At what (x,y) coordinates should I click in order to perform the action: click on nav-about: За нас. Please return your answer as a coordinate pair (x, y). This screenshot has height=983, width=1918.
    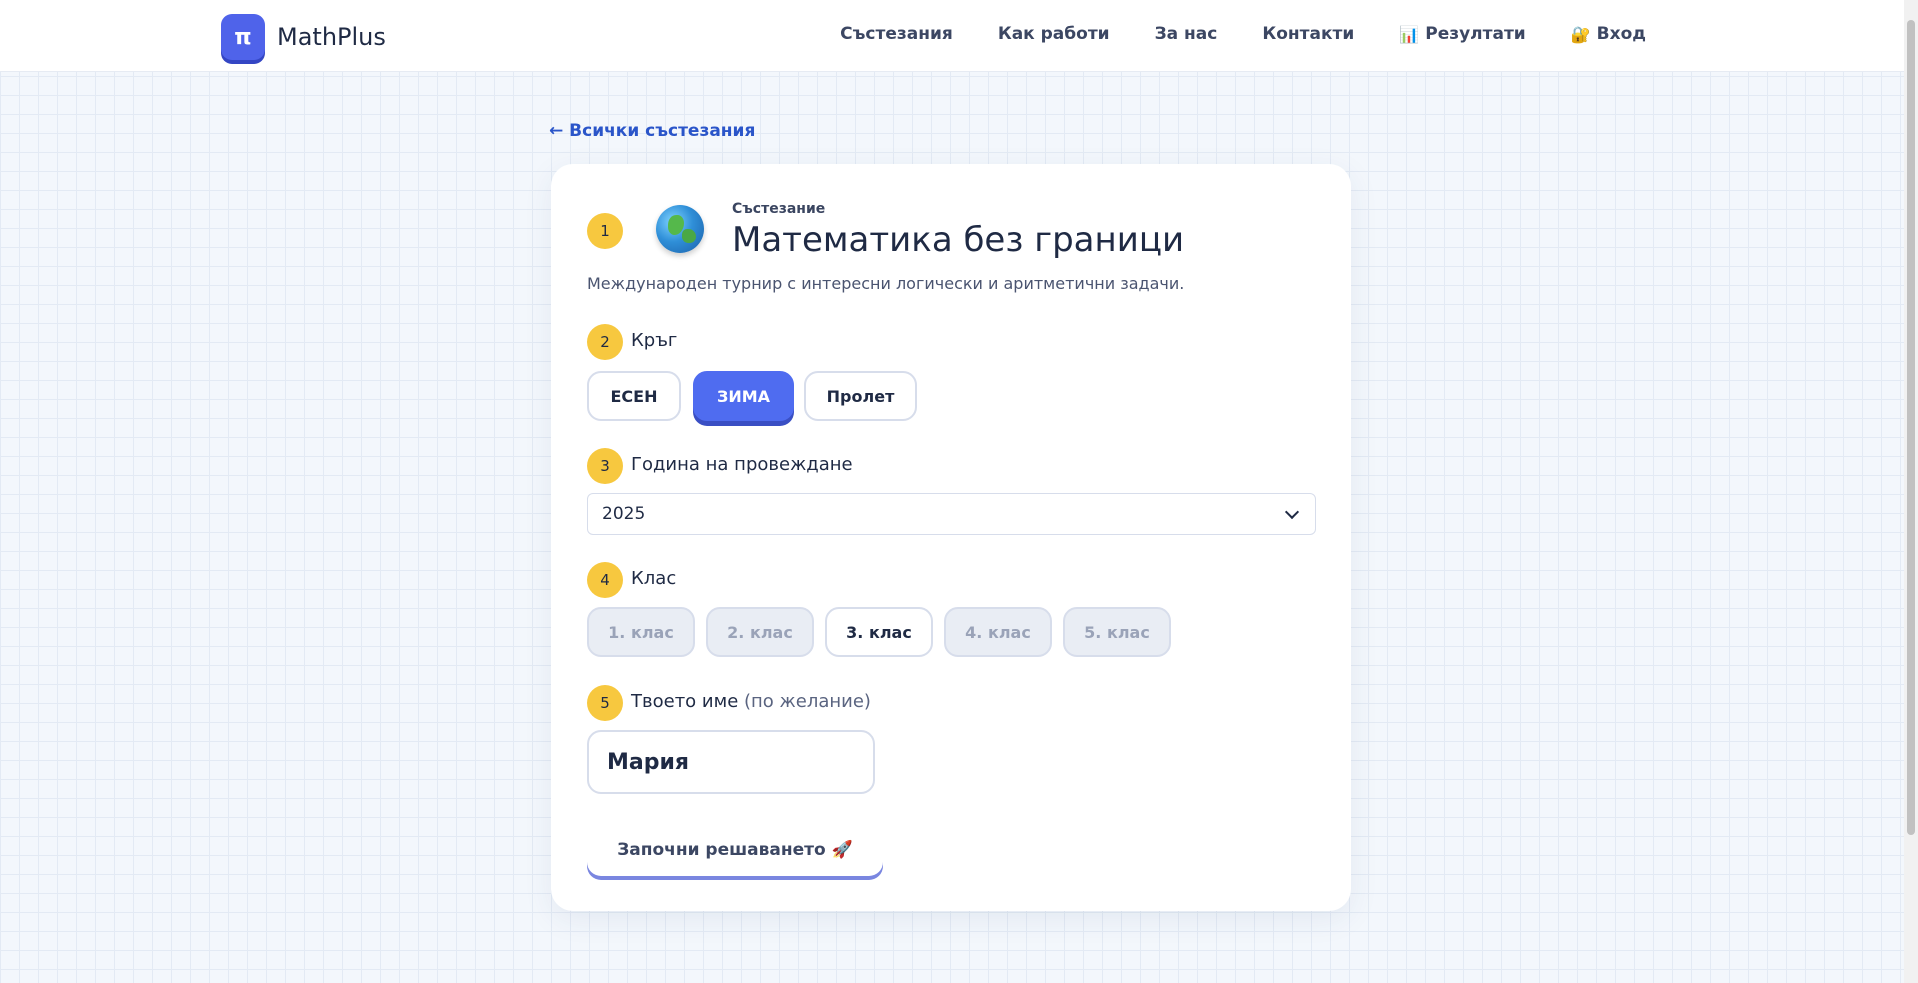
    Looking at the image, I should click on (1186, 34).